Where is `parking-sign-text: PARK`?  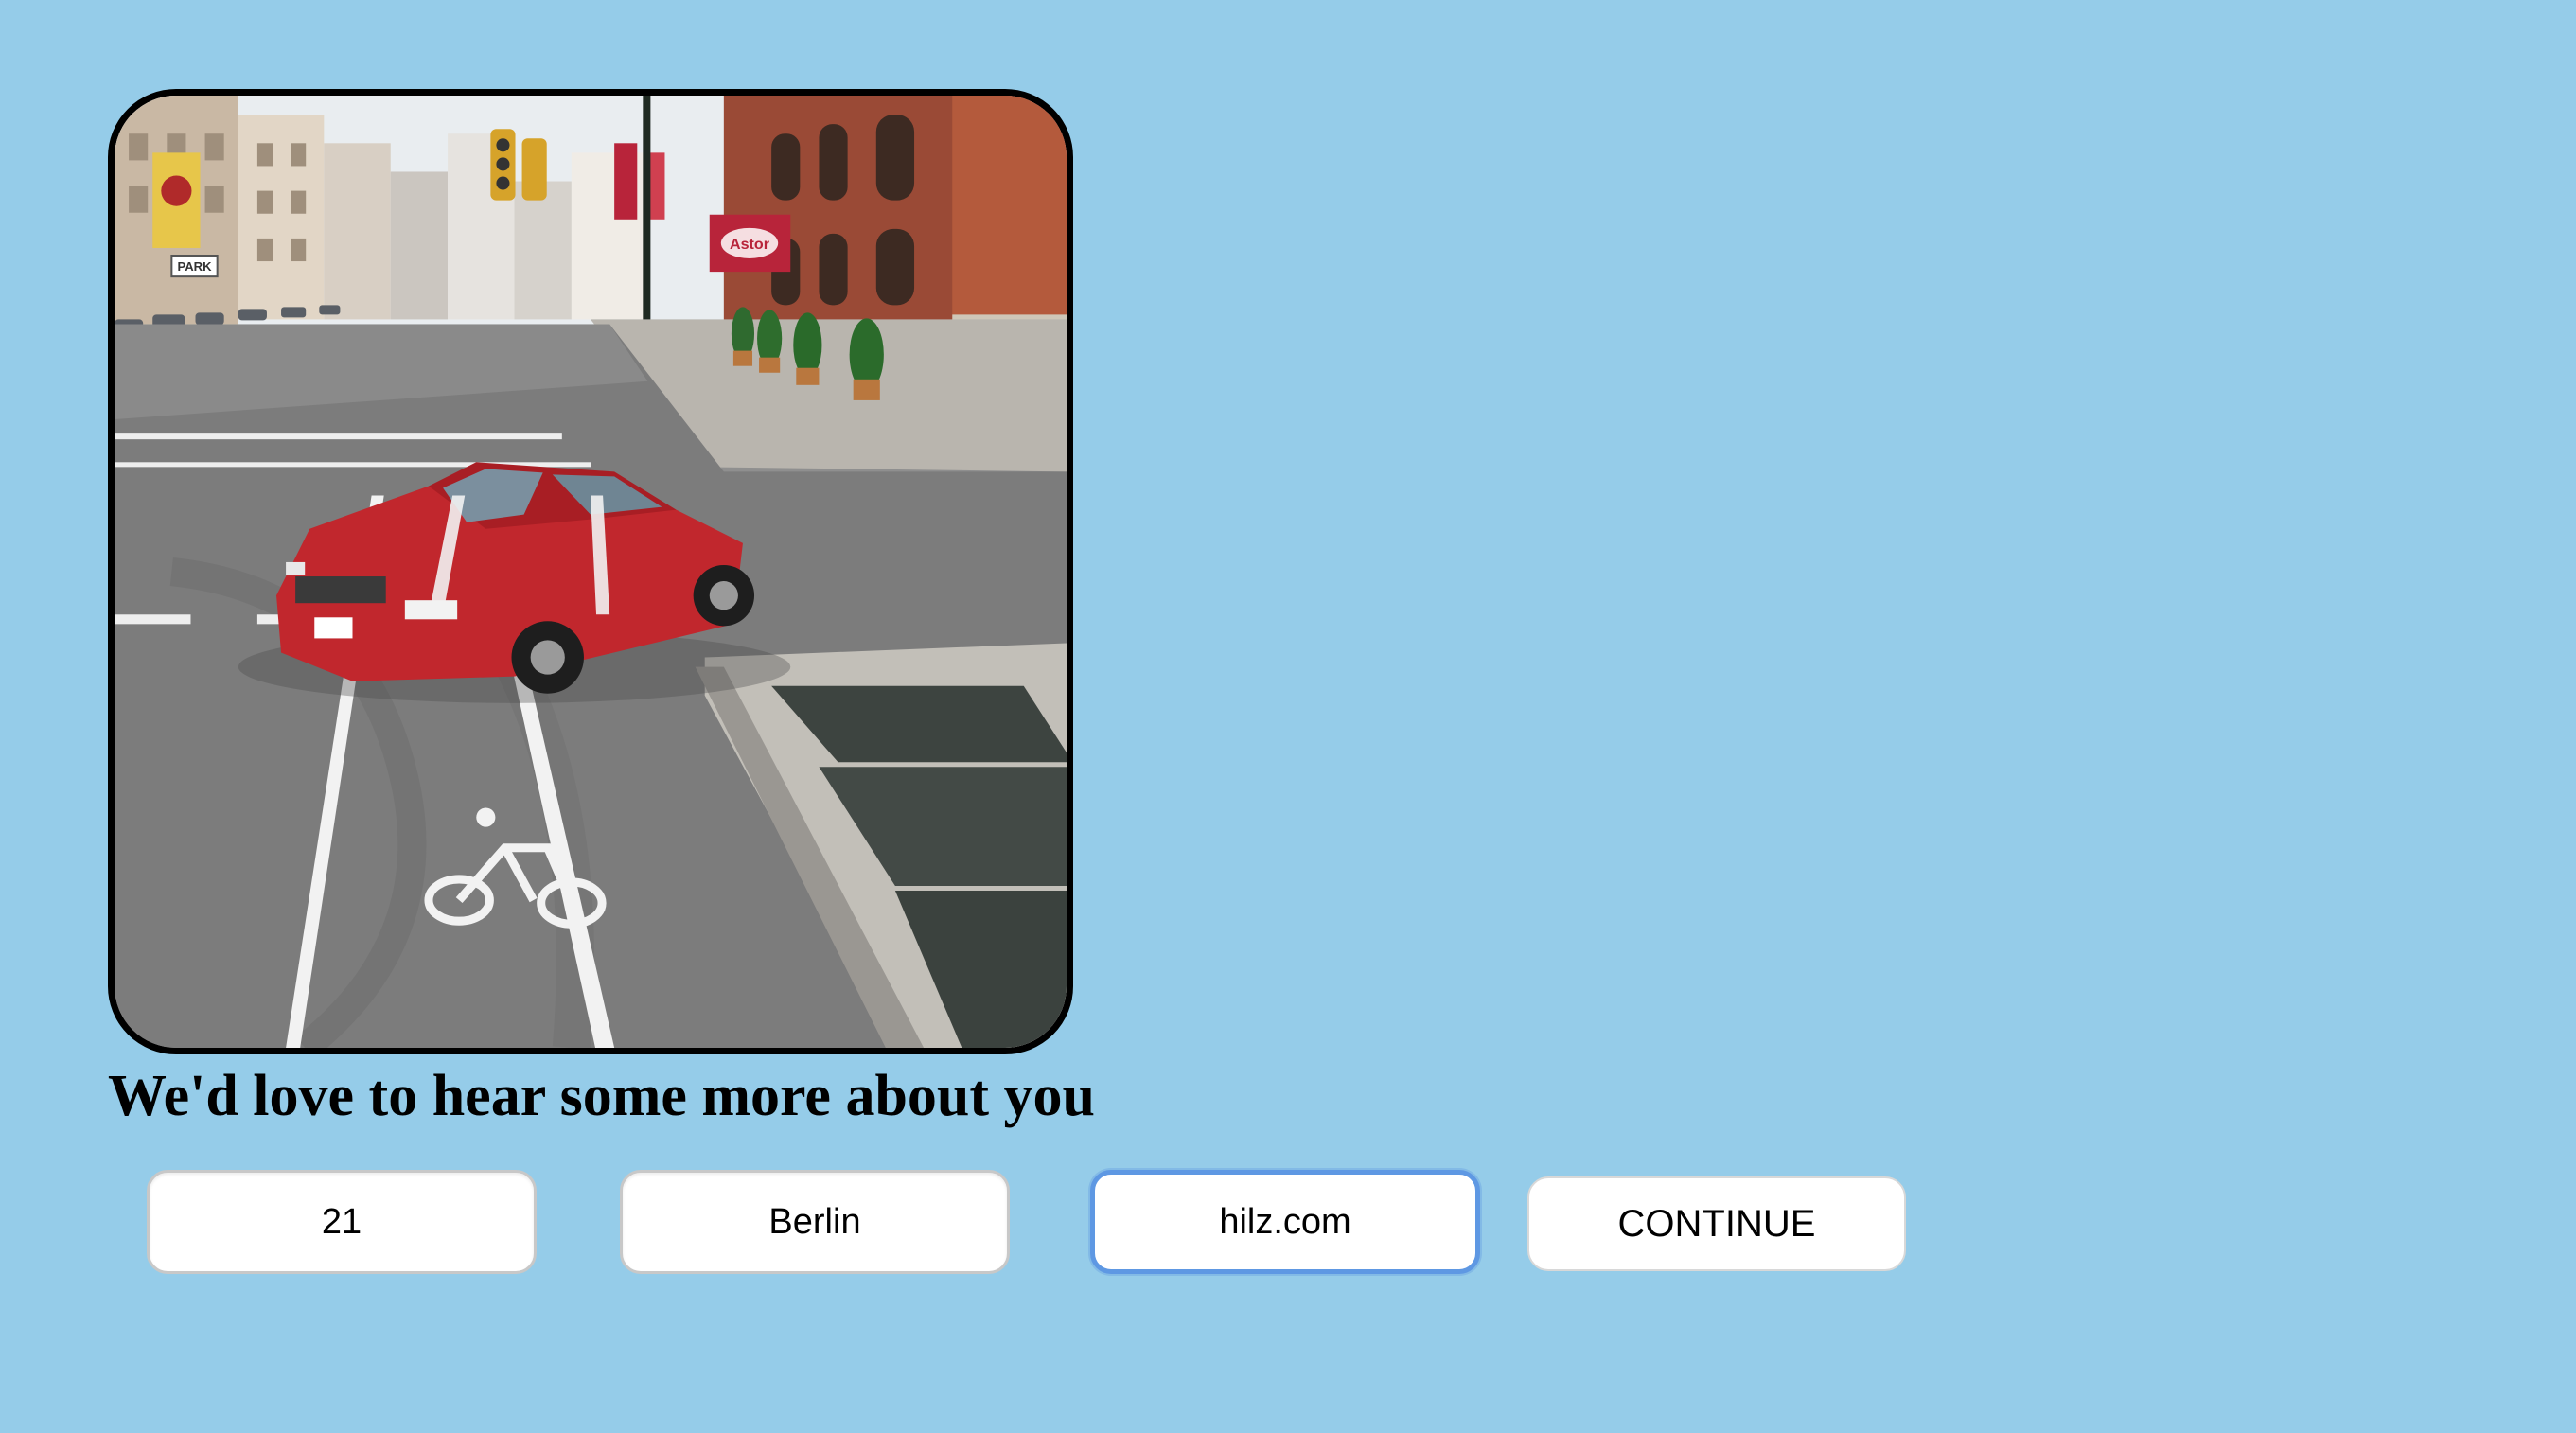 parking-sign-text: PARK is located at coordinates (194, 266).